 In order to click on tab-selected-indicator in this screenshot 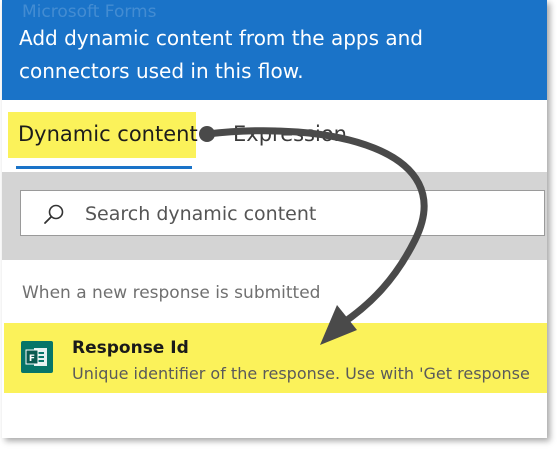, I will do `click(104, 167)`.